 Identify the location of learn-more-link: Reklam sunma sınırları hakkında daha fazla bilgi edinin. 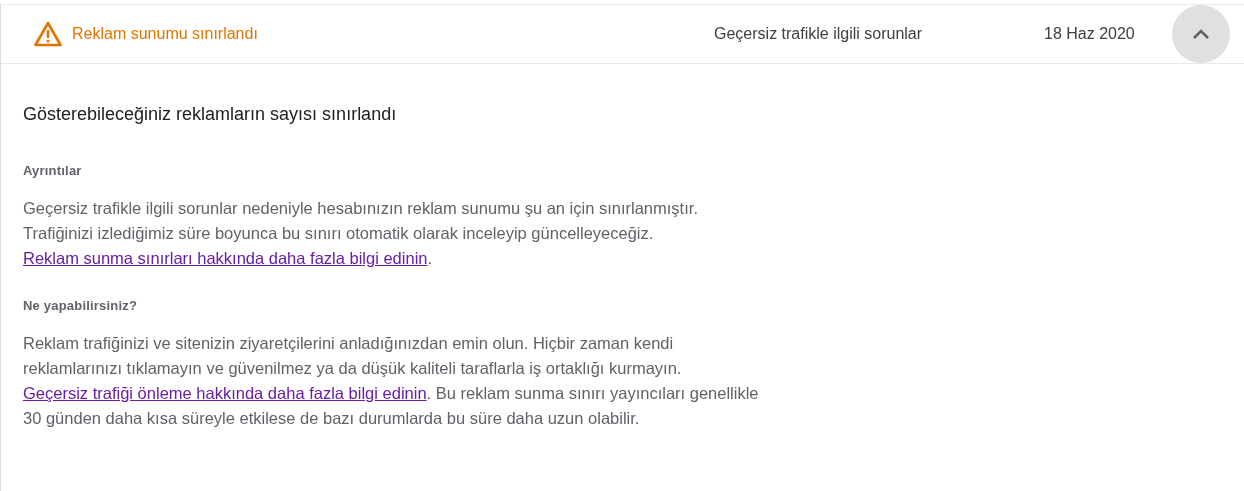
(225, 258).